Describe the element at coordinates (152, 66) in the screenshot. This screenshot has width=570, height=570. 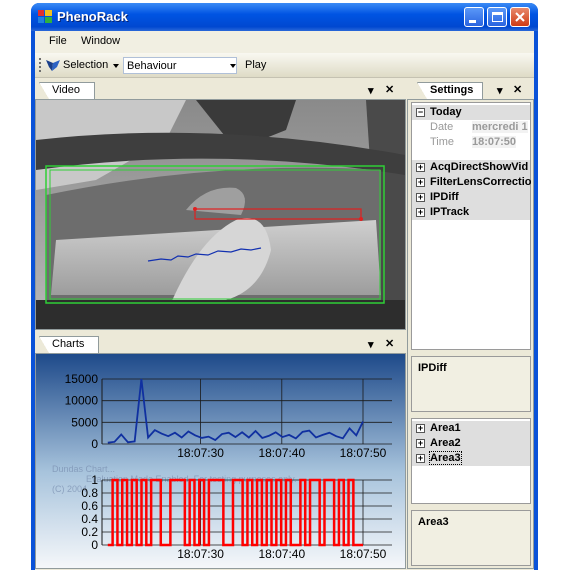
I see `mode-value: Behaviour` at that location.